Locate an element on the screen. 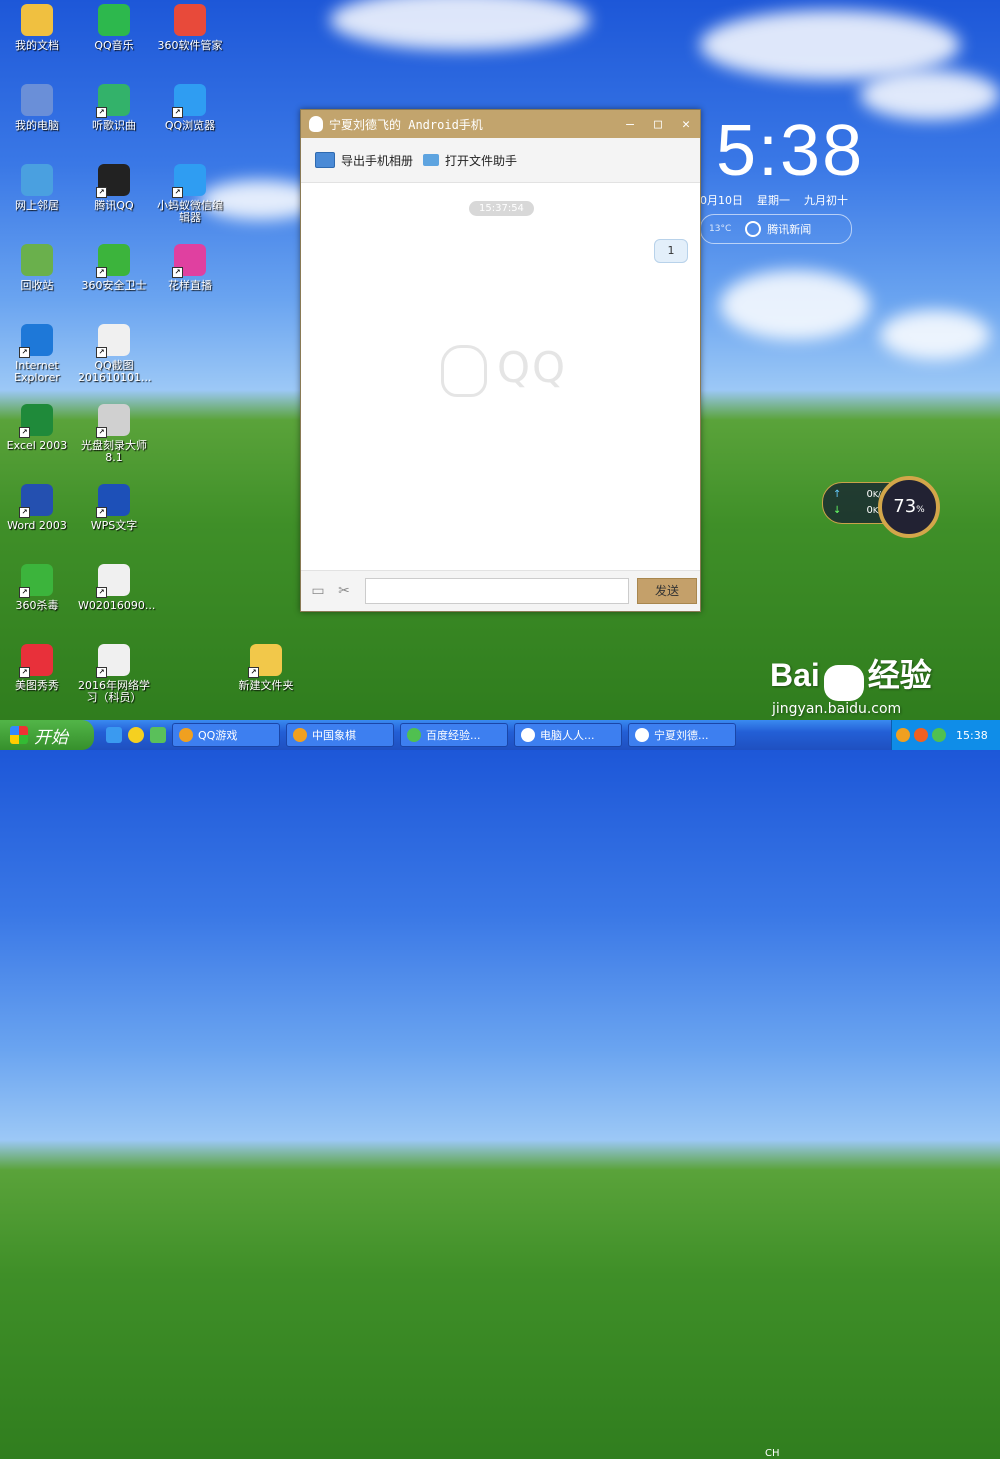 Image resolution: width=1000 pixels, height=1459 pixels. desktop-icon: 我的电脑 is located at coordinates (37, 108).